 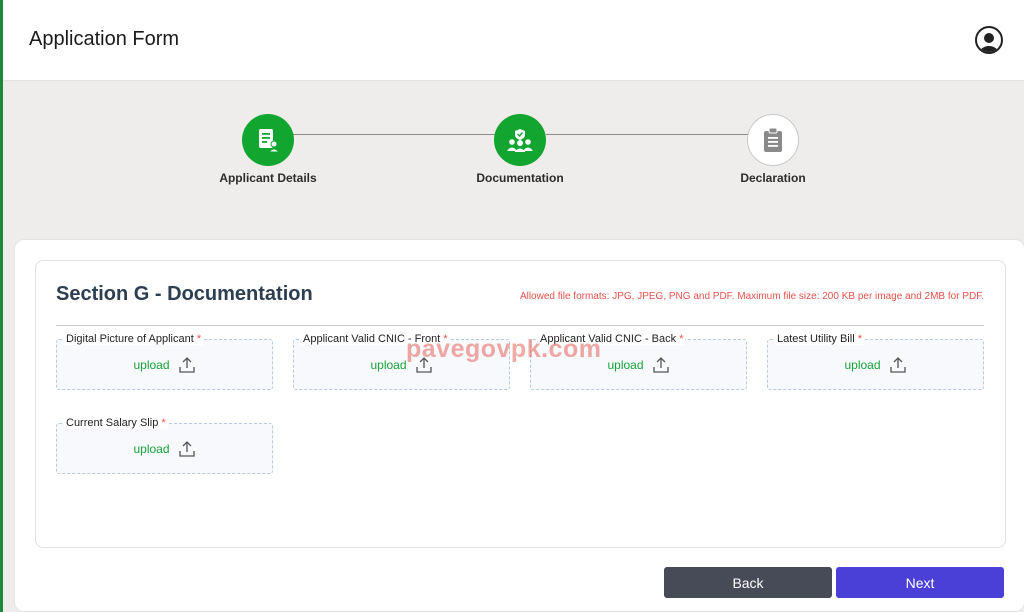 I want to click on section-title: Section G - Documentation, so click(x=184, y=294).